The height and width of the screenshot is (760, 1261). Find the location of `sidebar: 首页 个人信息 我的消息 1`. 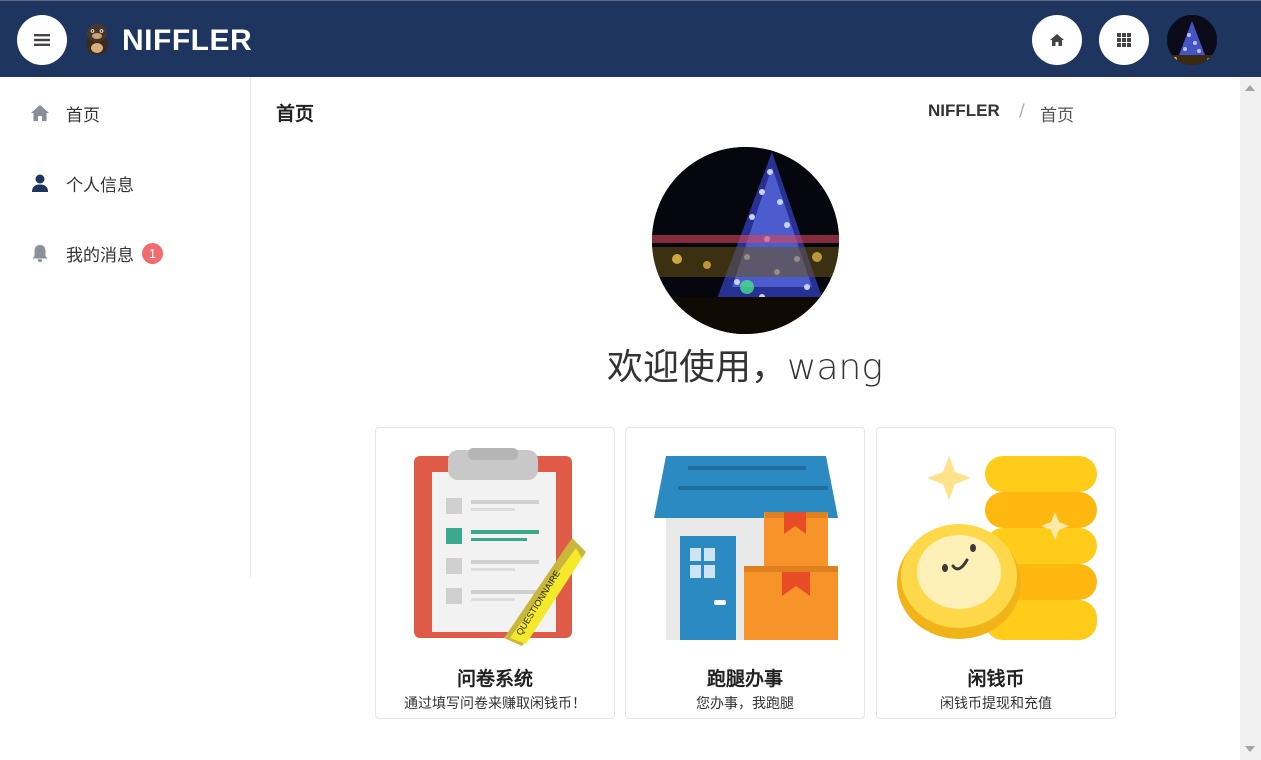

sidebar: 首页 个人信息 我的消息 1 is located at coordinates (125, 327).